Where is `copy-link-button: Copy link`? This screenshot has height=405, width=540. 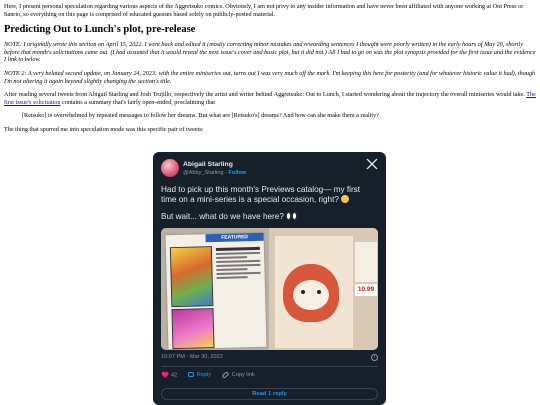
copy-link-button: Copy link is located at coordinates (238, 374).